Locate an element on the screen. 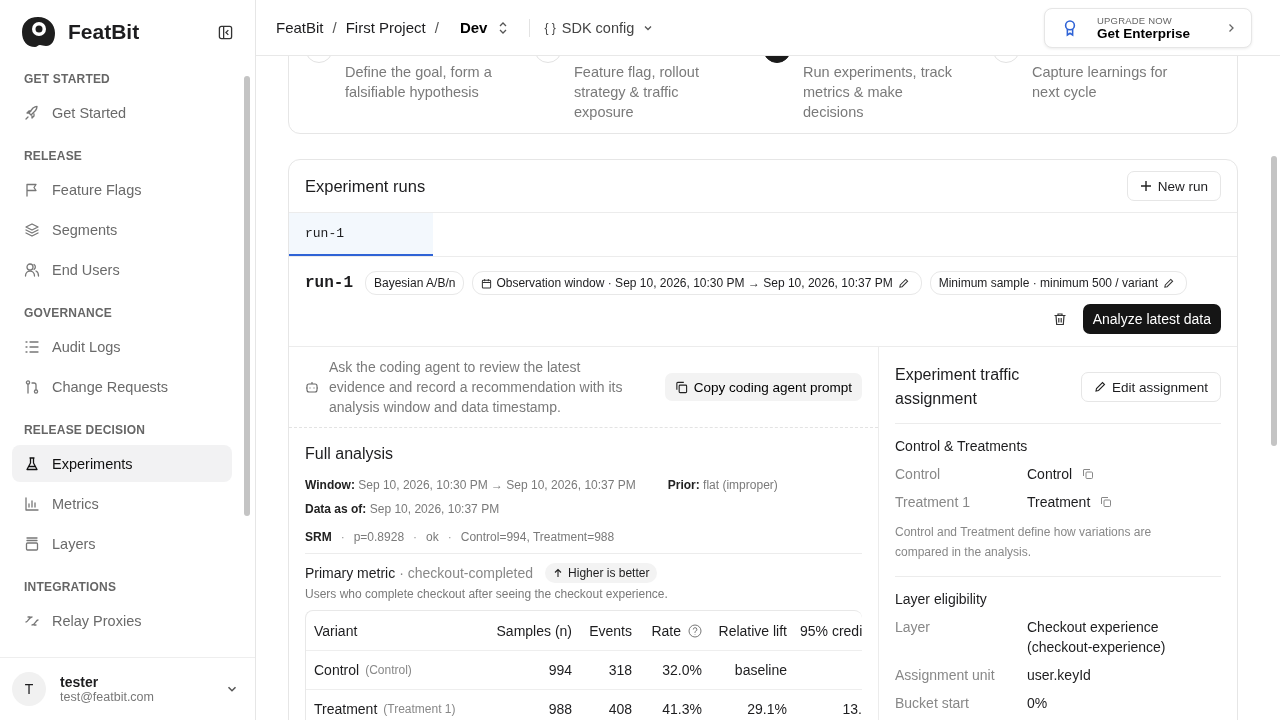  step-description: Define the goal, form a falsifiable hypothesis is located at coordinates (418, 82).